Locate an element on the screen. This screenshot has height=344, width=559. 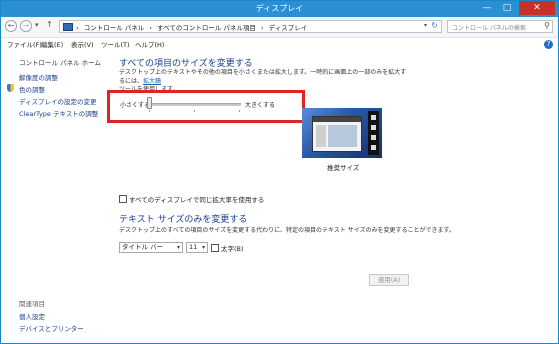
sidebar-item-resolution: 解像度の調整 is located at coordinates (38, 77).